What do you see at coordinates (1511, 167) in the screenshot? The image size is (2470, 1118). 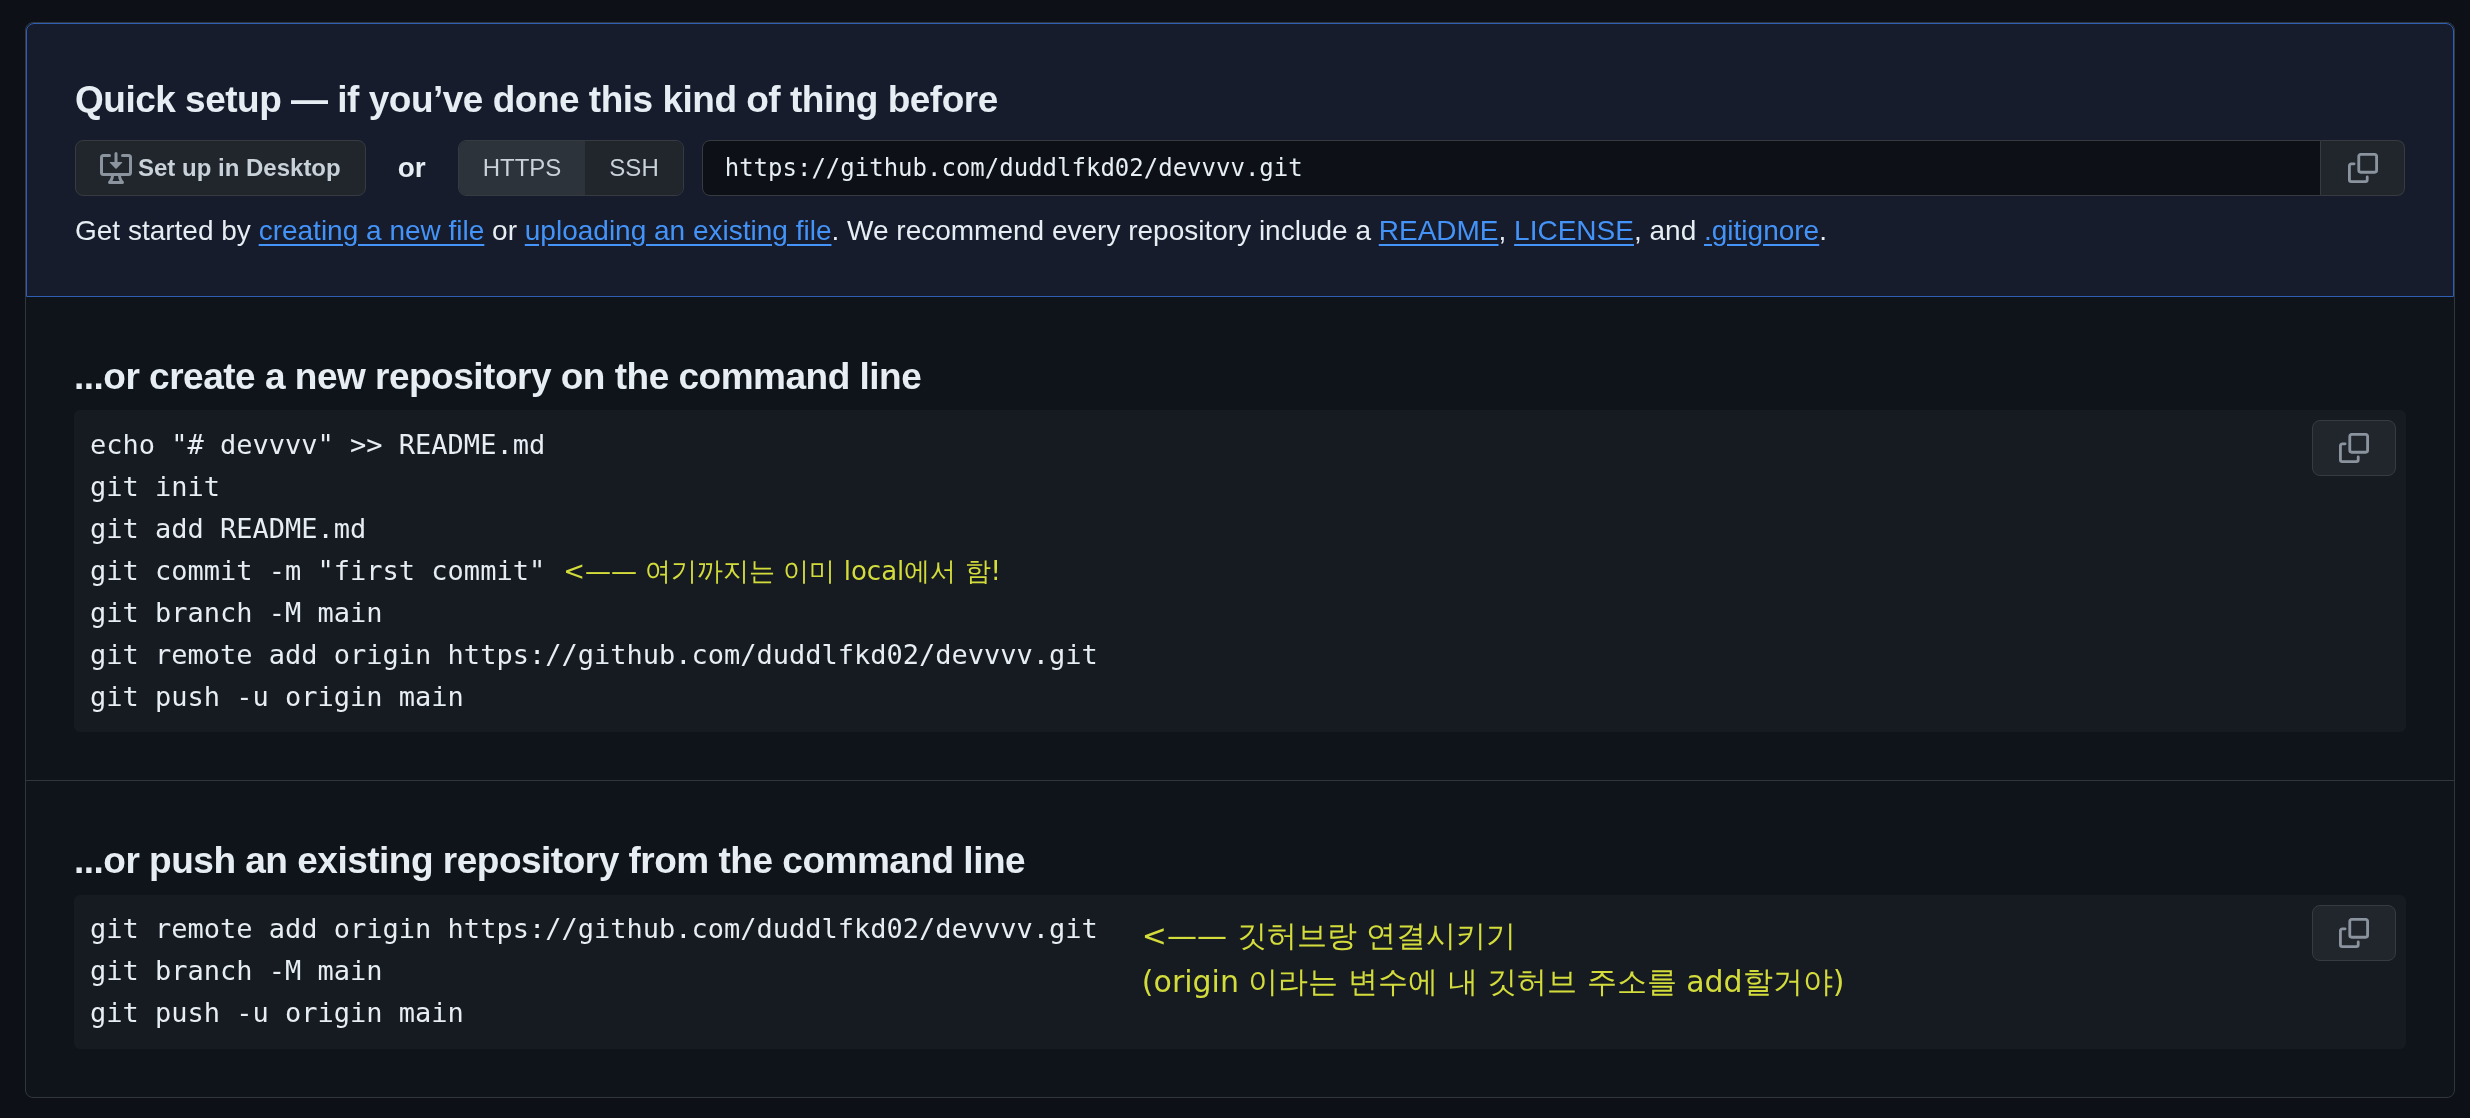 I see `clone-url-field: https://github.com/duddlfkd02/devvvv.git` at bounding box center [1511, 167].